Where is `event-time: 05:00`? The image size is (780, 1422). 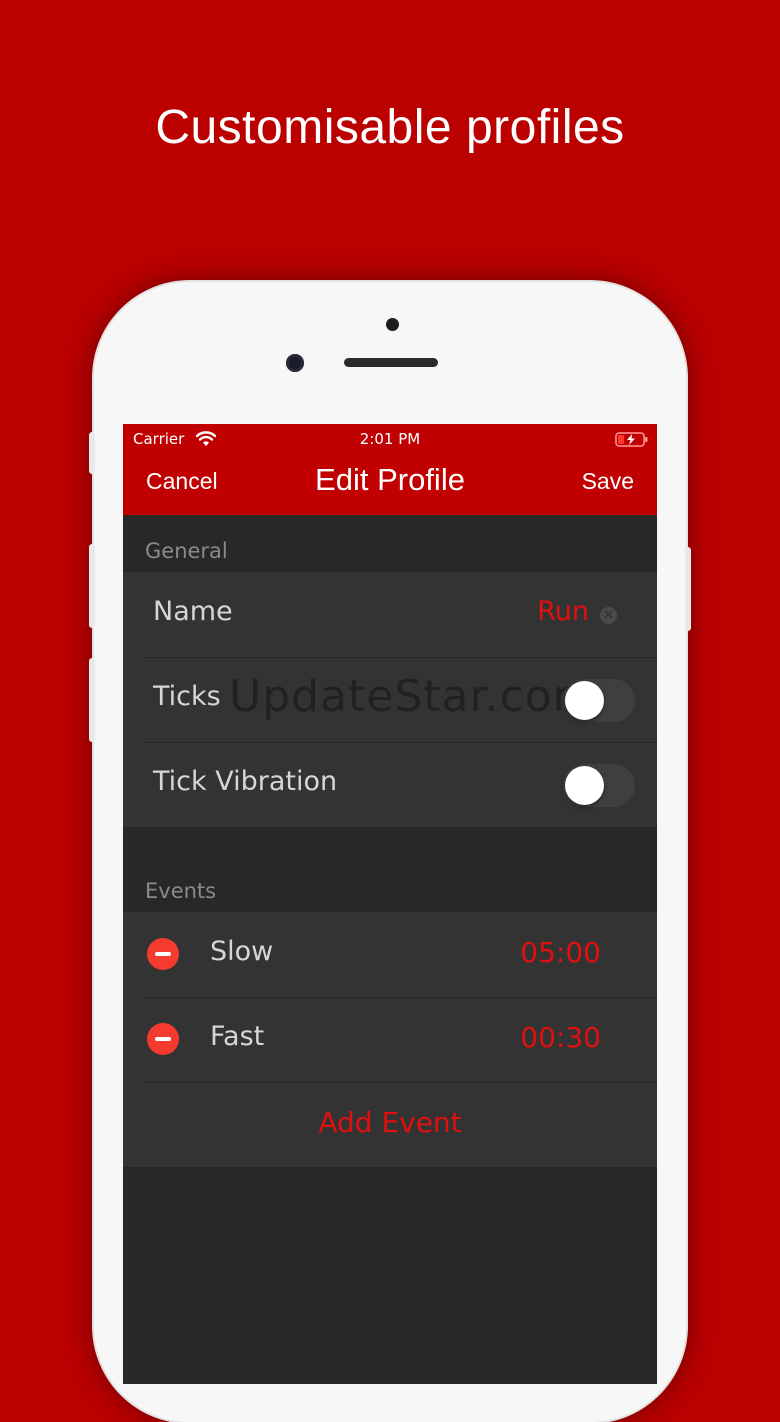
event-time: 05:00 is located at coordinates (560, 952).